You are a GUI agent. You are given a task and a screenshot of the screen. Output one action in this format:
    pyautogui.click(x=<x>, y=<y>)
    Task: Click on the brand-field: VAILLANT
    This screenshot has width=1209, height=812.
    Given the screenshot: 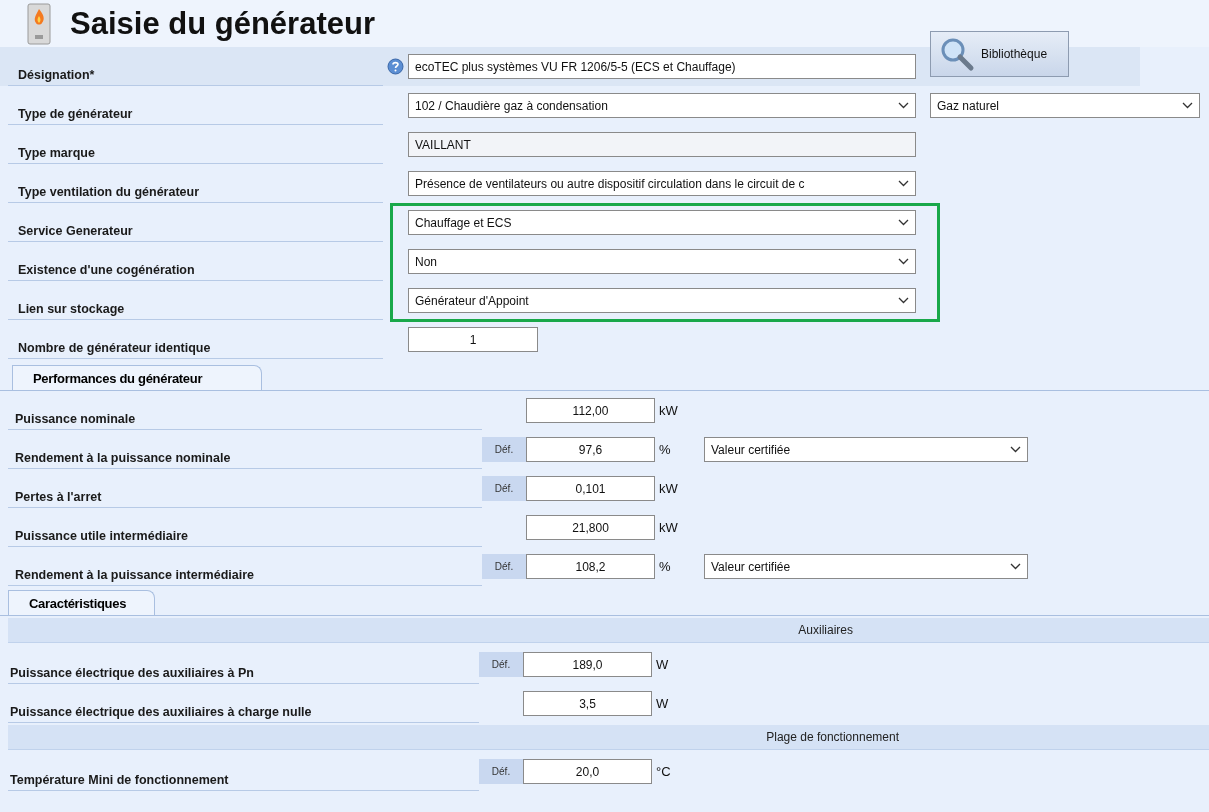 What is the action you would take?
    pyautogui.click(x=662, y=144)
    